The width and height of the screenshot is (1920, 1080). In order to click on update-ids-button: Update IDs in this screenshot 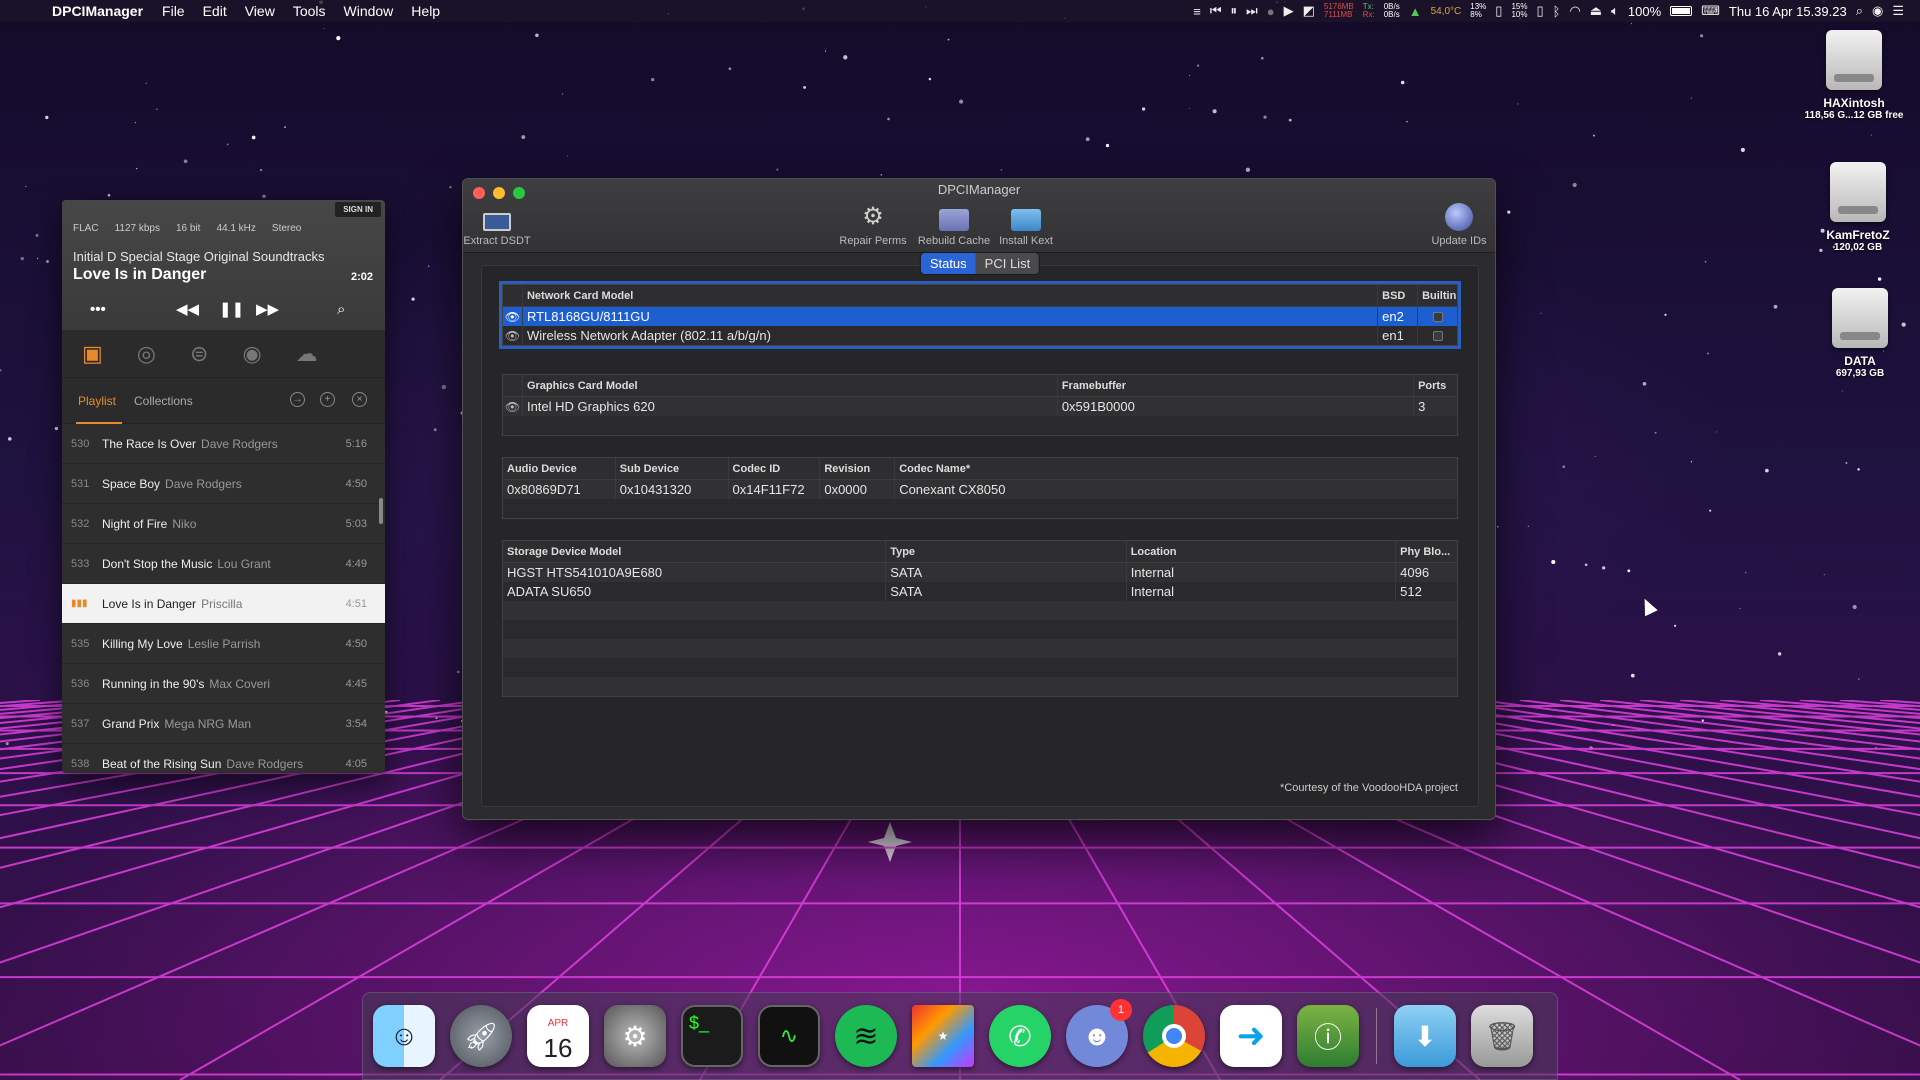, I will do `click(1457, 224)`.